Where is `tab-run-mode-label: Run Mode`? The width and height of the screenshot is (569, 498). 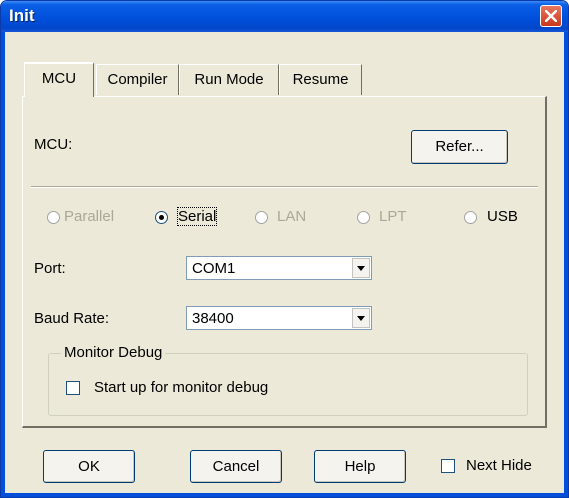 tab-run-mode-label: Run Mode is located at coordinates (229, 79).